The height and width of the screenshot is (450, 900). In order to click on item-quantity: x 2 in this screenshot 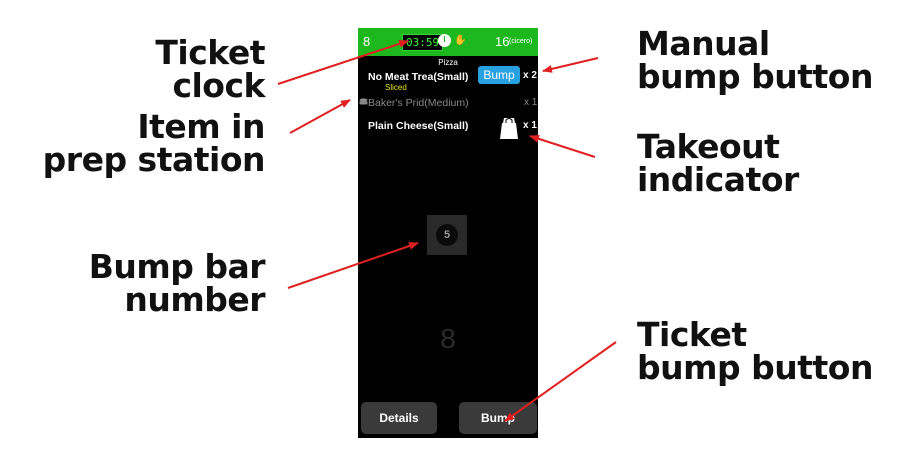, I will do `click(530, 75)`.